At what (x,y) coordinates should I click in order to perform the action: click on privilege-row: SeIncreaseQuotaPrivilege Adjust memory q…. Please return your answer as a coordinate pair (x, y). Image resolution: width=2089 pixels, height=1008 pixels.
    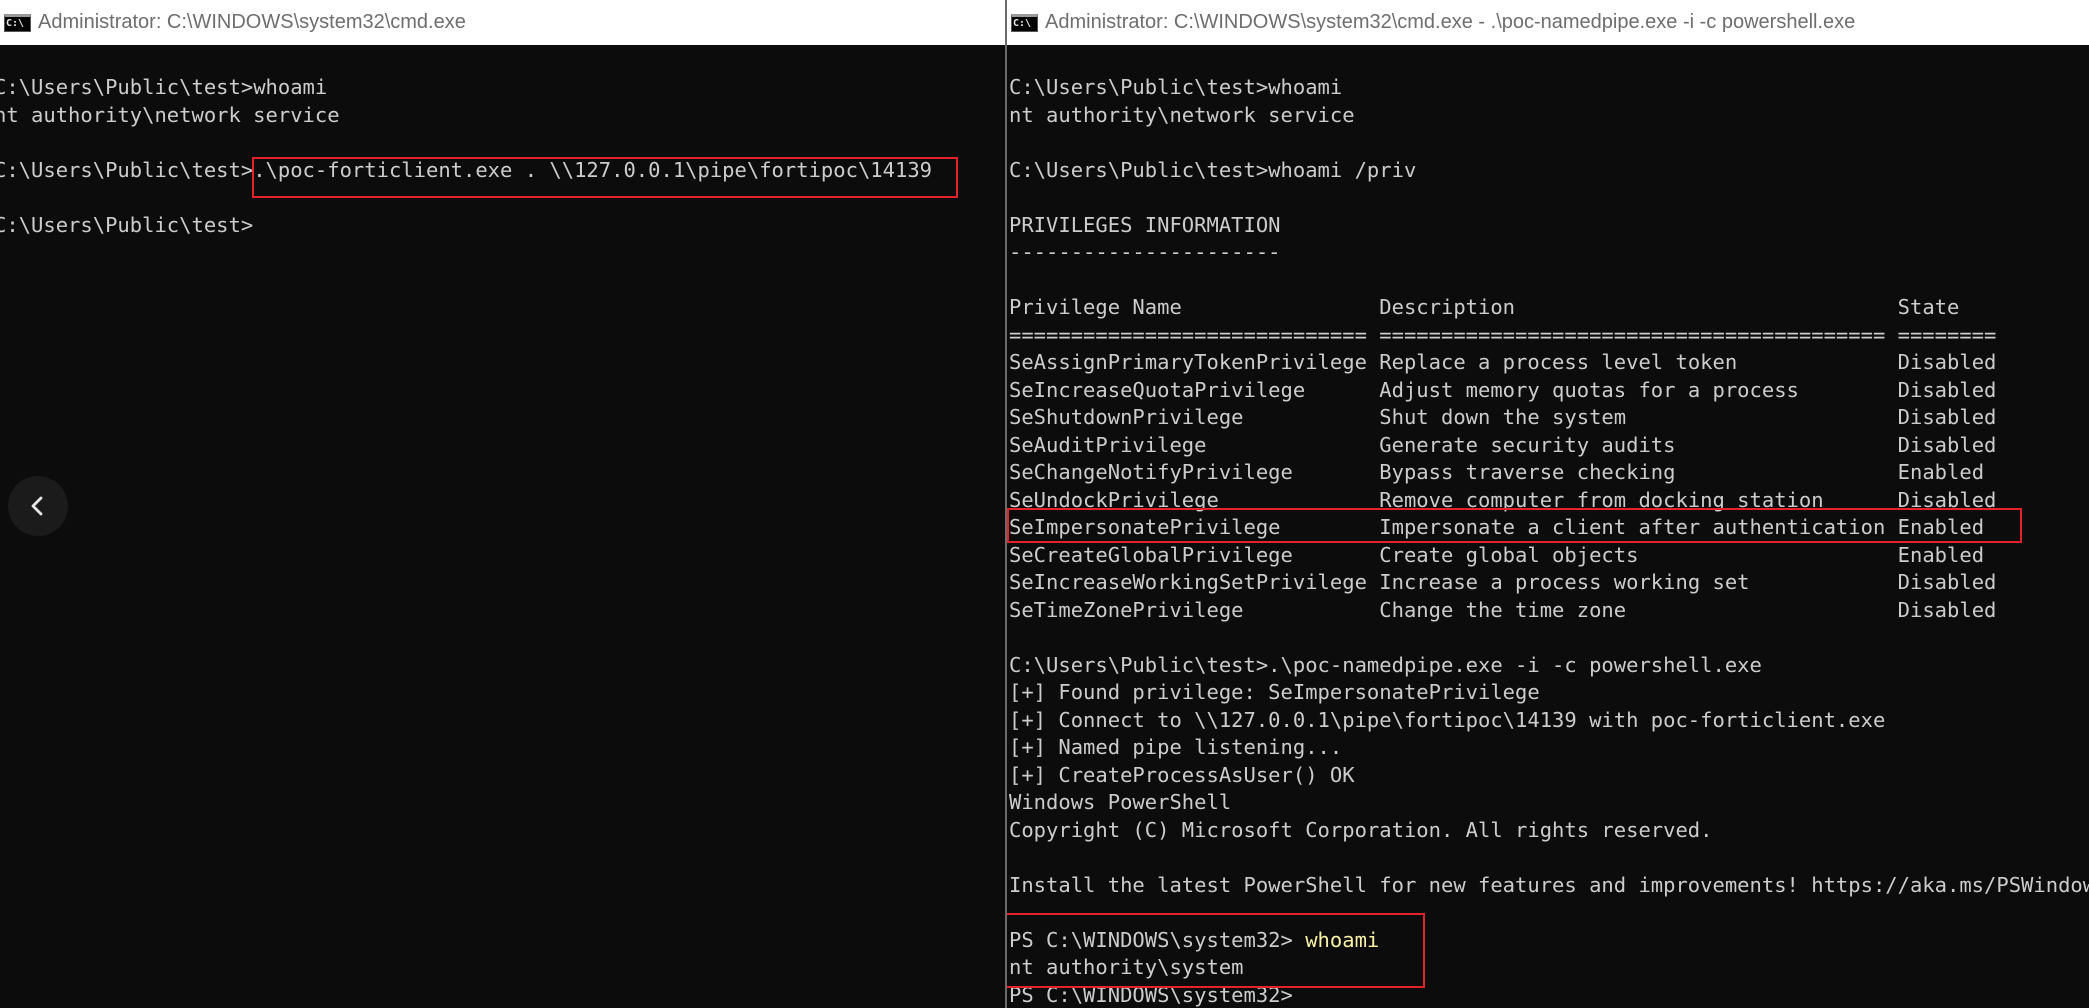
    Looking at the image, I should click on (1549, 391).